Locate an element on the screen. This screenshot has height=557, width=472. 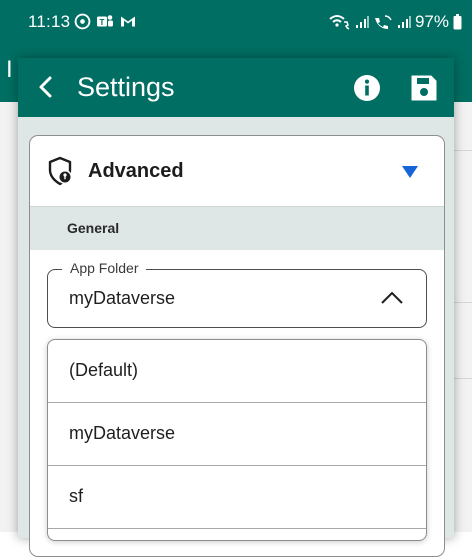
save-button is located at coordinates (424, 88).